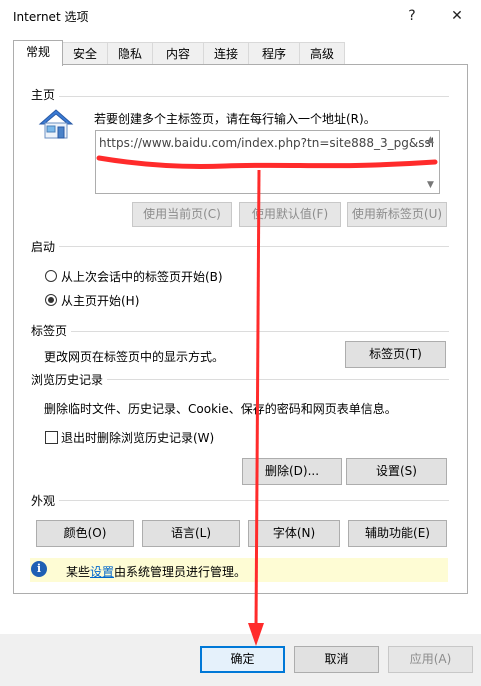  Describe the element at coordinates (100, 301) in the screenshot. I see `startup-option-home: 从主页开始(H)` at that location.